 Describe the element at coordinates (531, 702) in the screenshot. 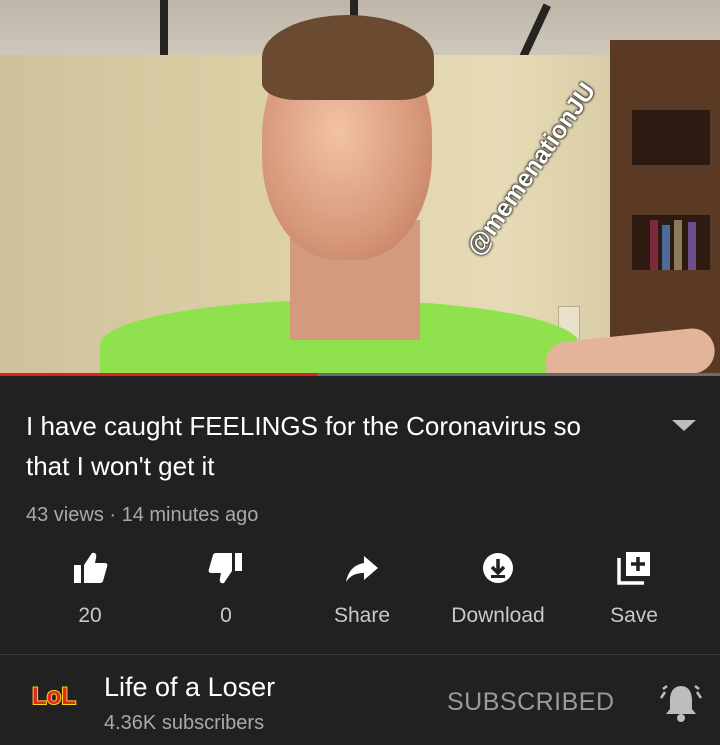

I see `subscribed-button: SUBSCRIBED` at that location.